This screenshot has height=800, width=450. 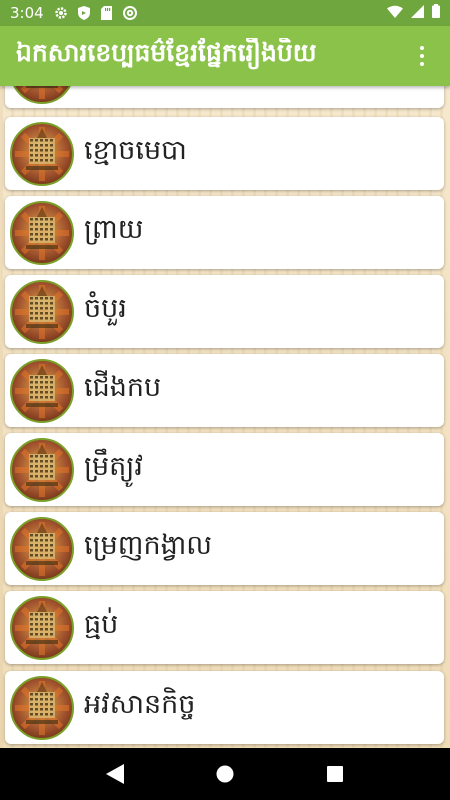 I want to click on home-icon, so click(x=225, y=774).